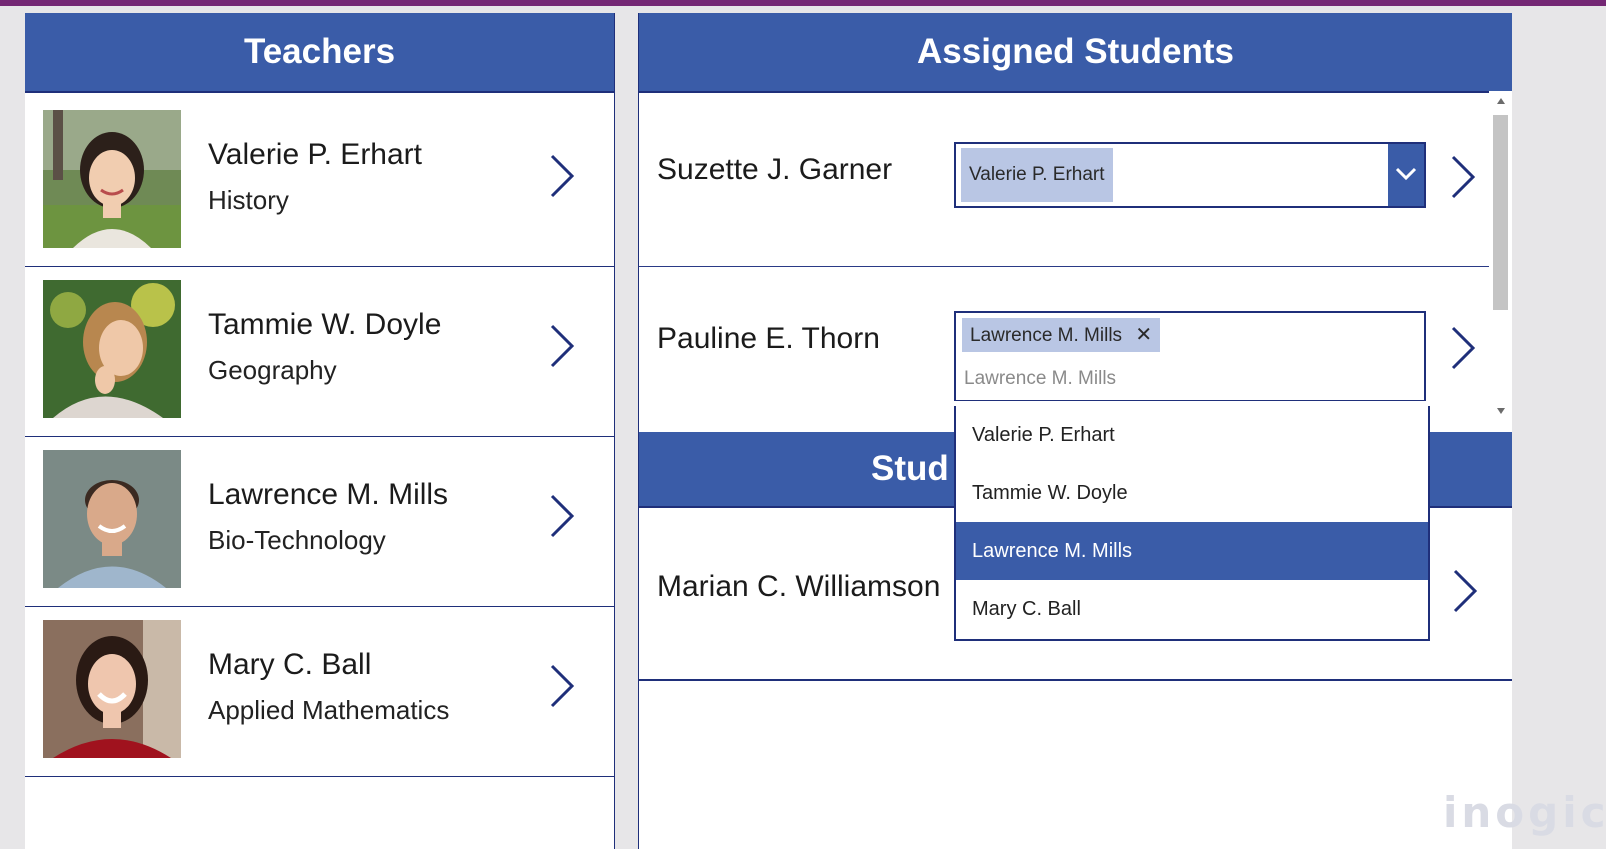 The height and width of the screenshot is (849, 1606). Describe the element at coordinates (1524, 812) in the screenshot. I see `inogic-watermark-logo: inogic` at that location.